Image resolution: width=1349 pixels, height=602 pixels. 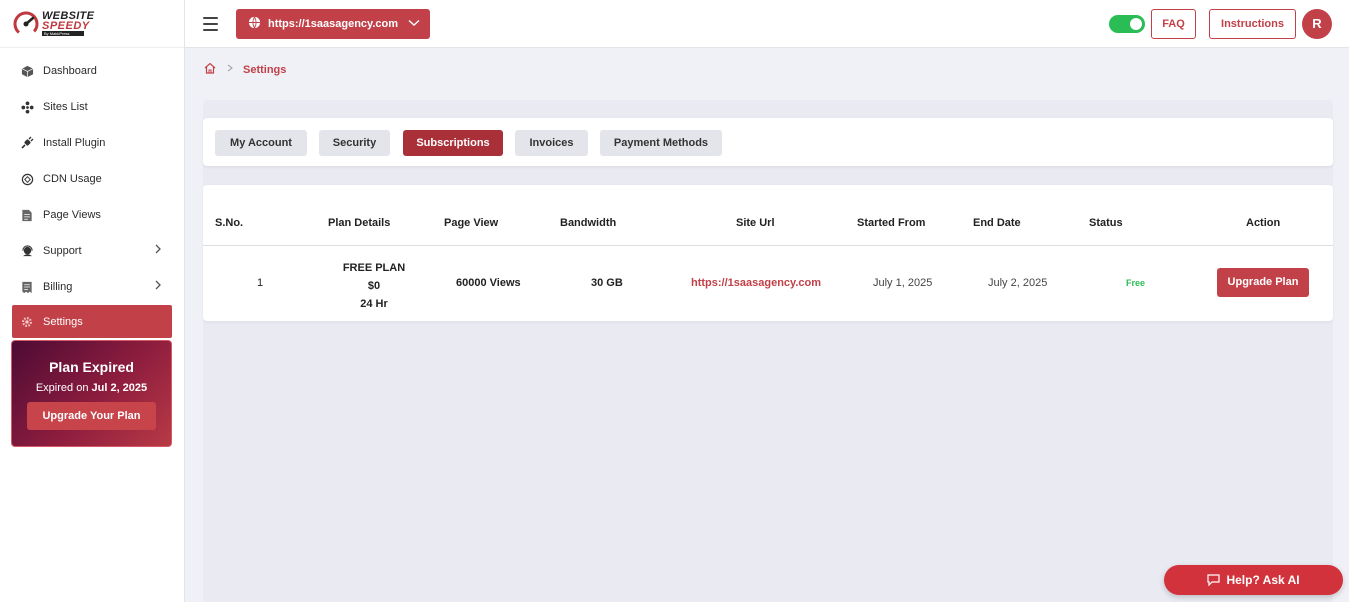 What do you see at coordinates (91, 416) in the screenshot?
I see `upgrade-your-plan-button: Upgrade Your Plan` at bounding box center [91, 416].